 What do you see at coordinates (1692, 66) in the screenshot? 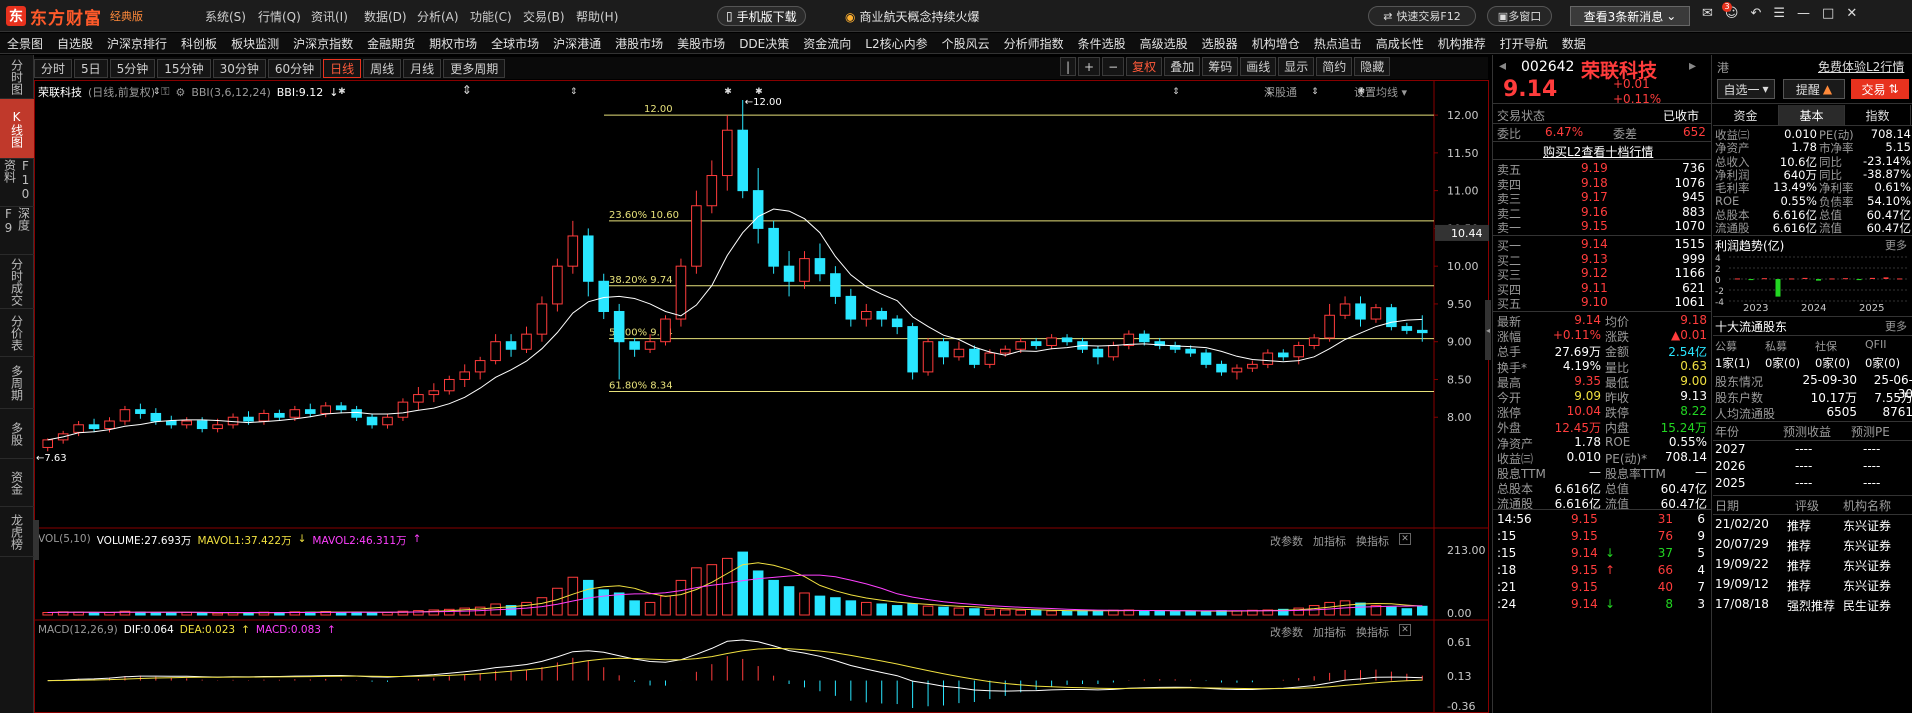
I see `next-stock-icon: ▸` at bounding box center [1692, 66].